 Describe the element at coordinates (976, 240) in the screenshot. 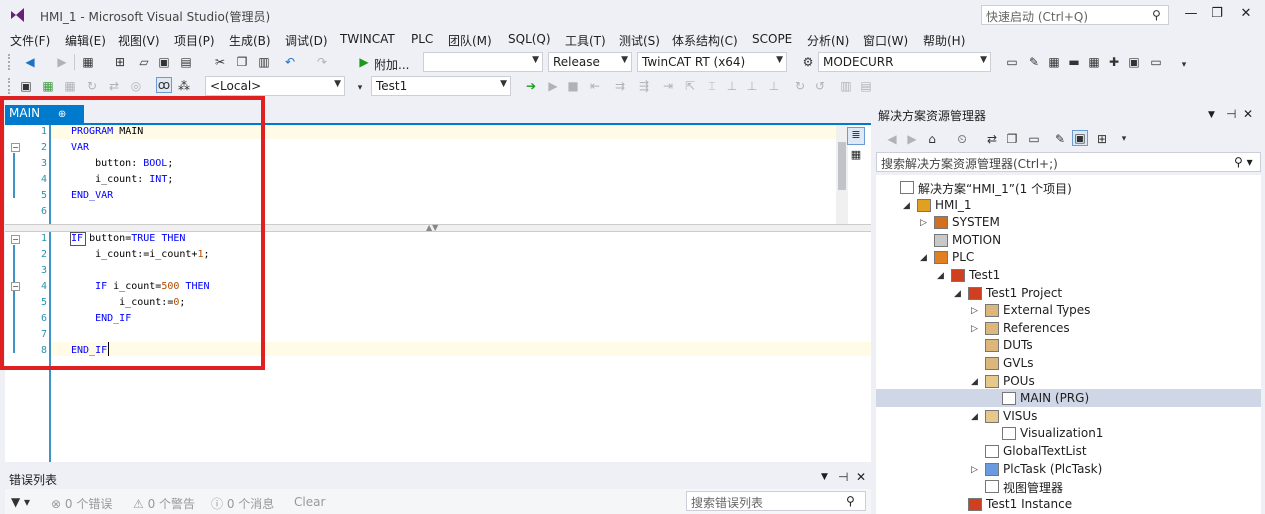

I see `tree-item-label: MOTION` at that location.